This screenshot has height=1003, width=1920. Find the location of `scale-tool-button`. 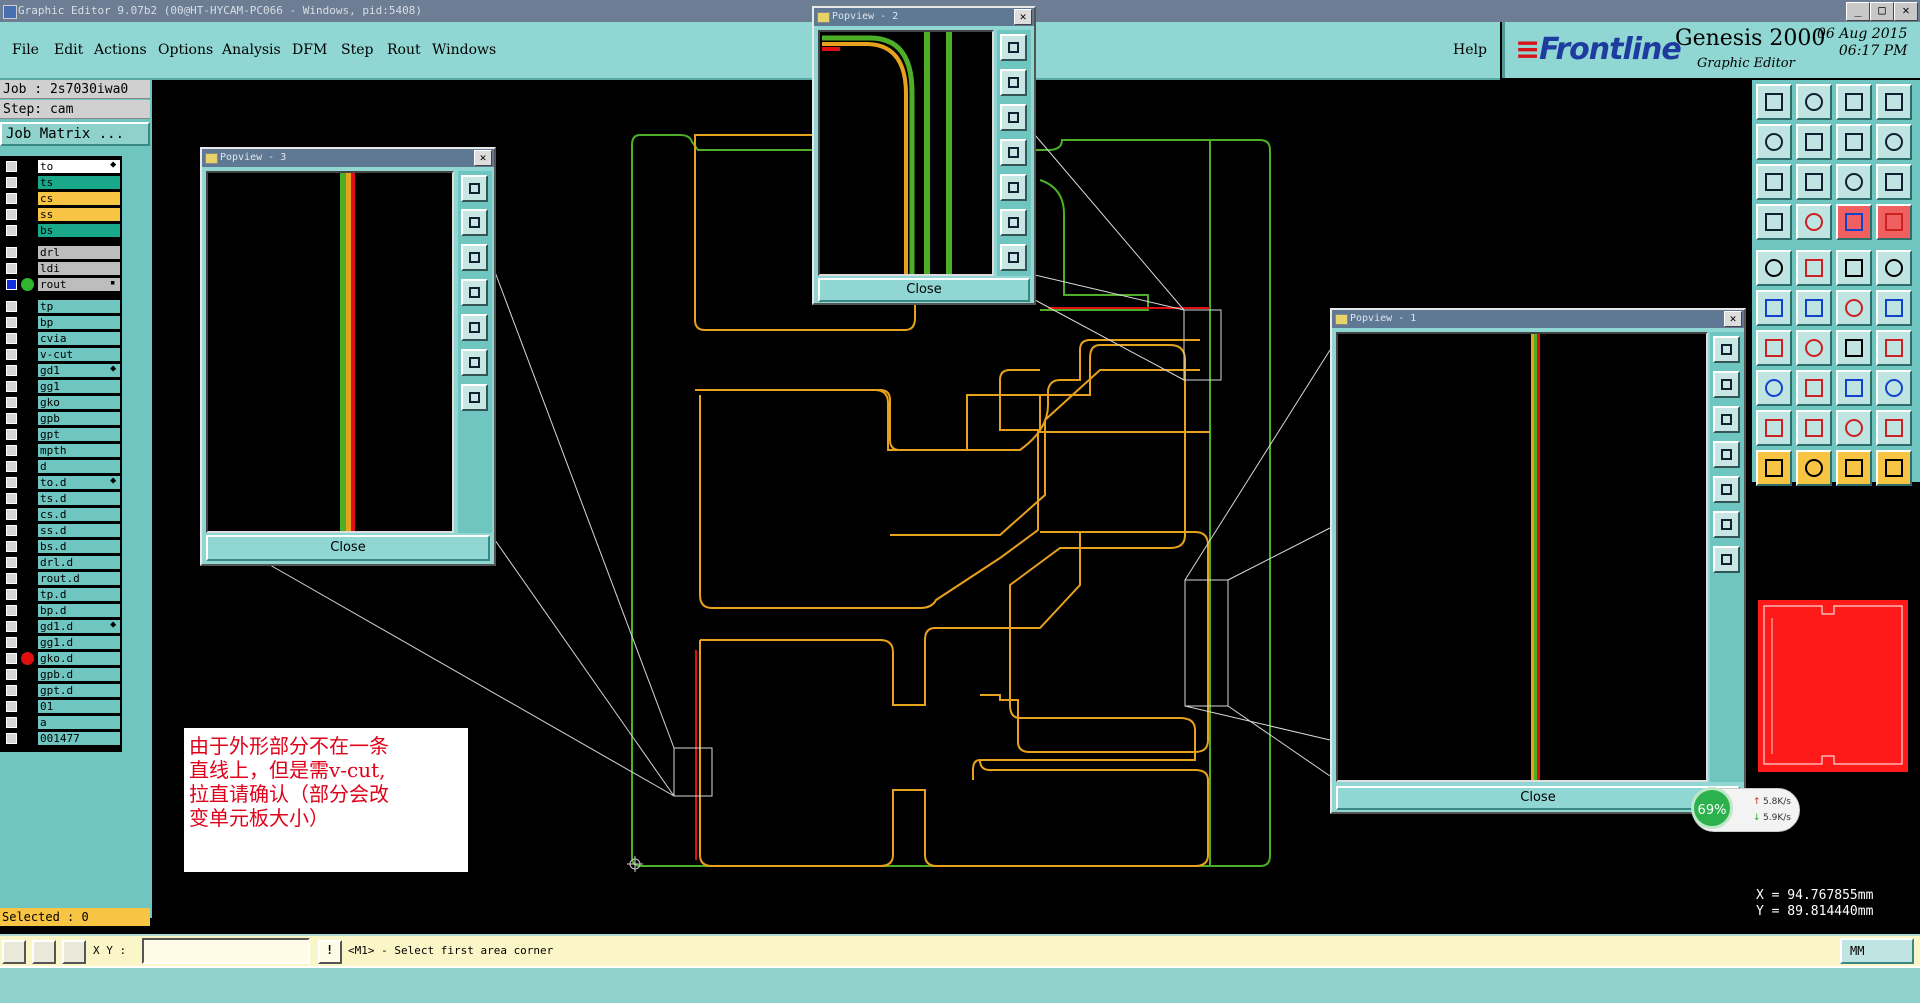

scale-tool-button is located at coordinates (1854, 182).